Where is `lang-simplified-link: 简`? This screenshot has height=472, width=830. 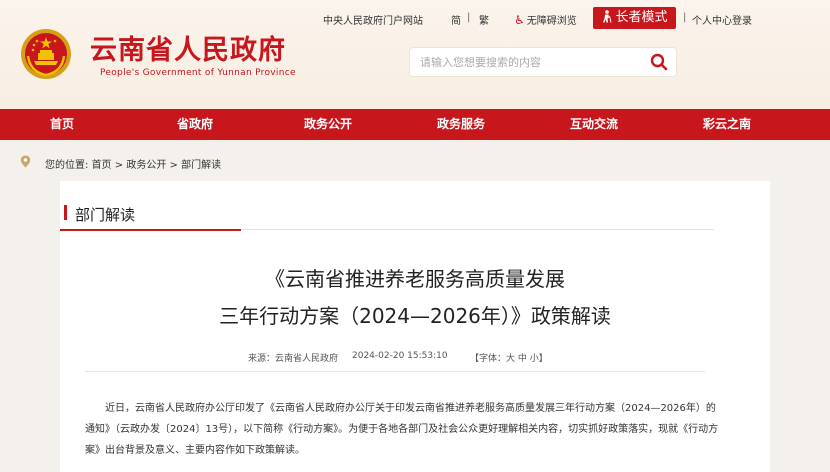 lang-simplified-link: 简 is located at coordinates (456, 19).